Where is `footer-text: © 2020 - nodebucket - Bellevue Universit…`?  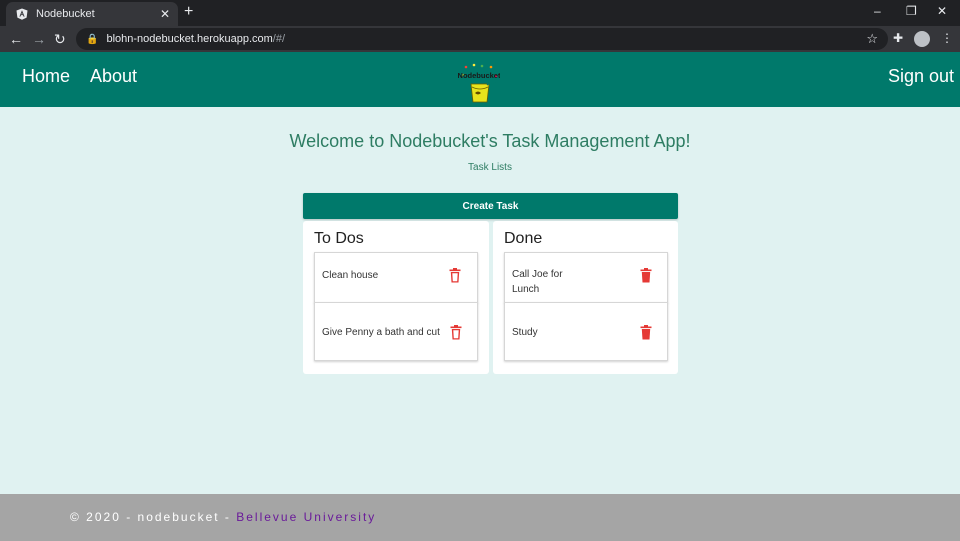 footer-text: © 2020 - nodebucket - Bellevue Universit… is located at coordinates (223, 517).